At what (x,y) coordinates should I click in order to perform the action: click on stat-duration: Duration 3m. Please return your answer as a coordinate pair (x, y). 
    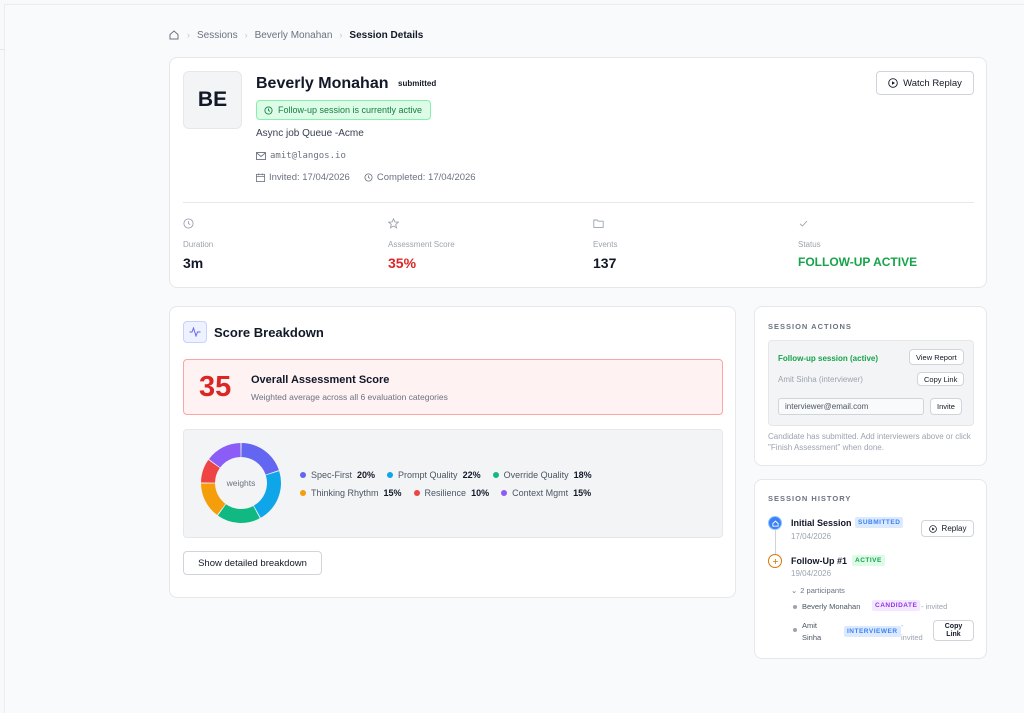
    Looking at the image, I should click on (198, 244).